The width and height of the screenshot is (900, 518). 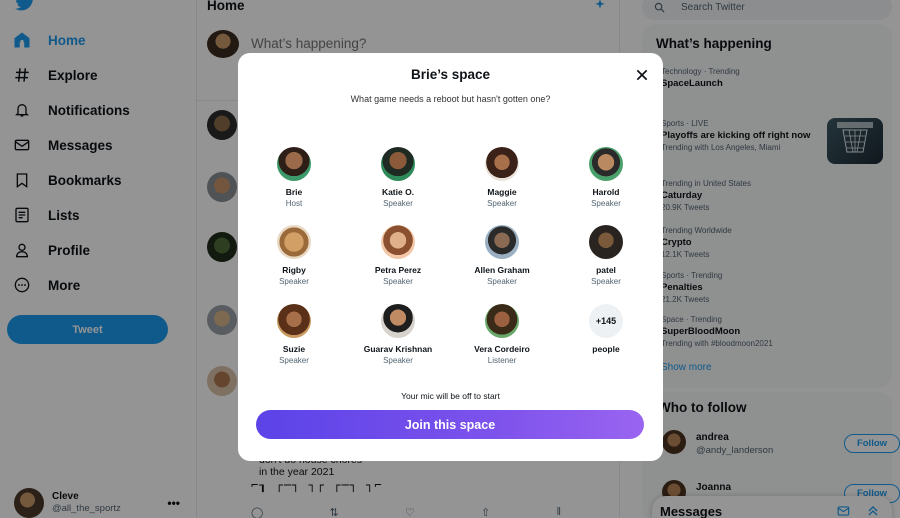 I want to click on sidebar-item-explore: Explore, so click(x=55, y=75).